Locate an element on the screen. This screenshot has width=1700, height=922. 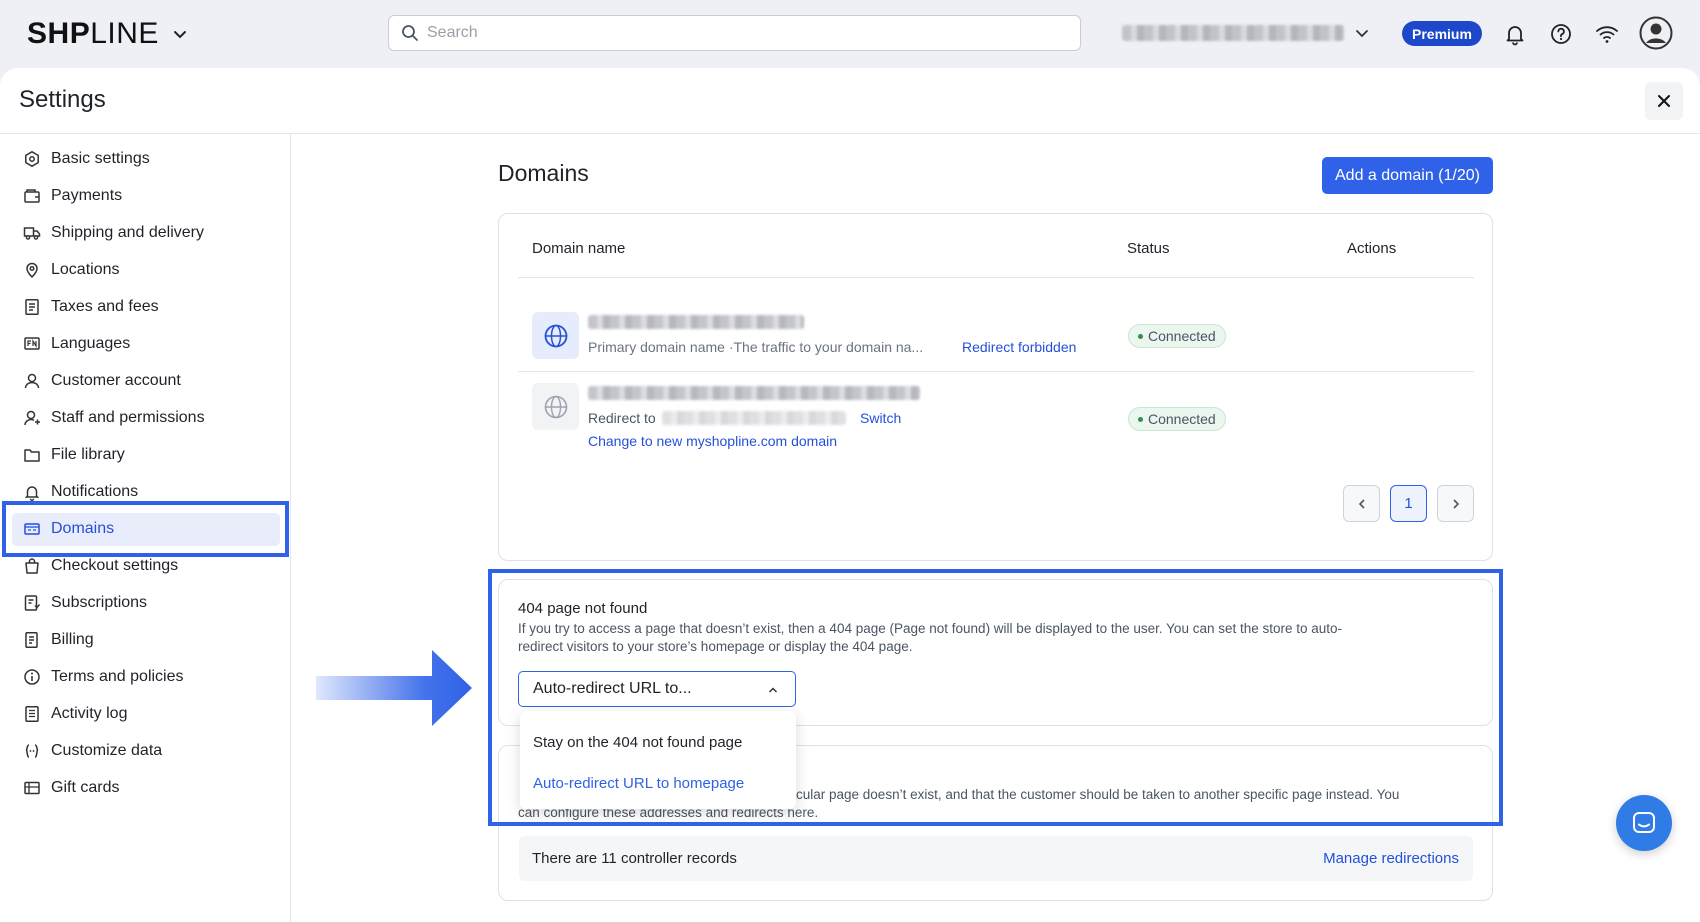
search-input is located at coordinates (737, 33).